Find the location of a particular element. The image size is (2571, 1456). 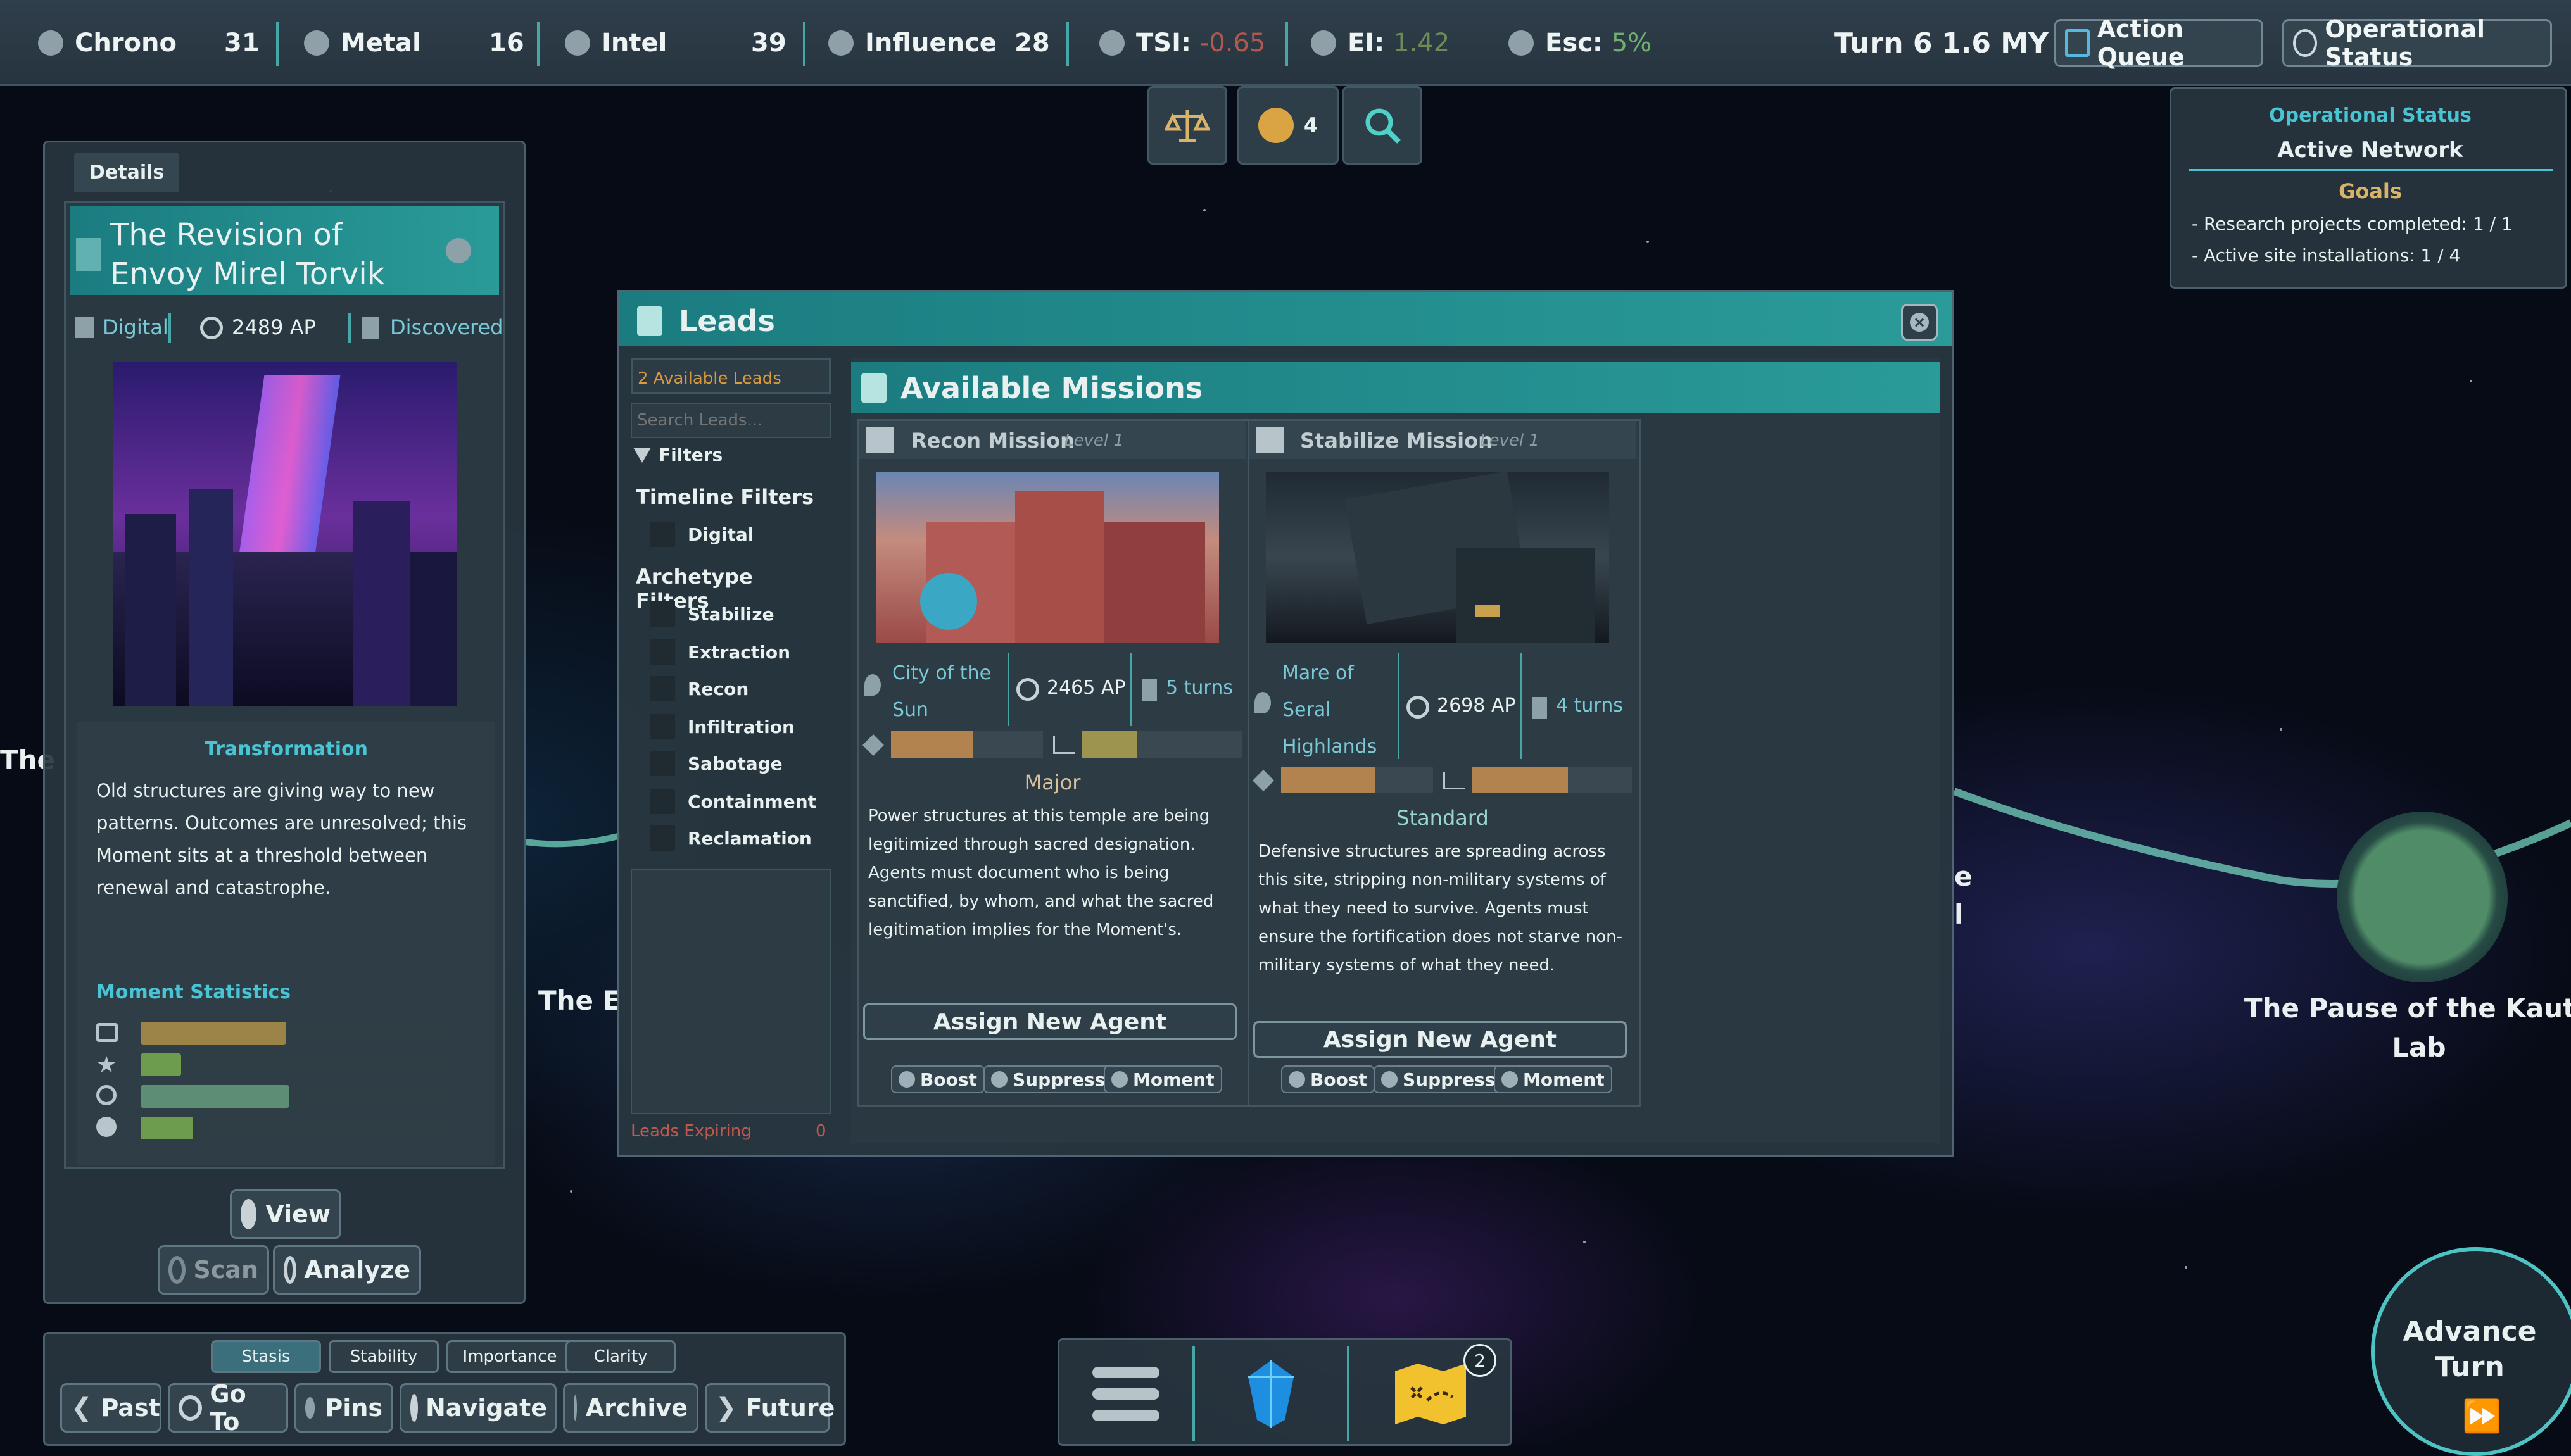

queue-icon is located at coordinates (2078, 43).